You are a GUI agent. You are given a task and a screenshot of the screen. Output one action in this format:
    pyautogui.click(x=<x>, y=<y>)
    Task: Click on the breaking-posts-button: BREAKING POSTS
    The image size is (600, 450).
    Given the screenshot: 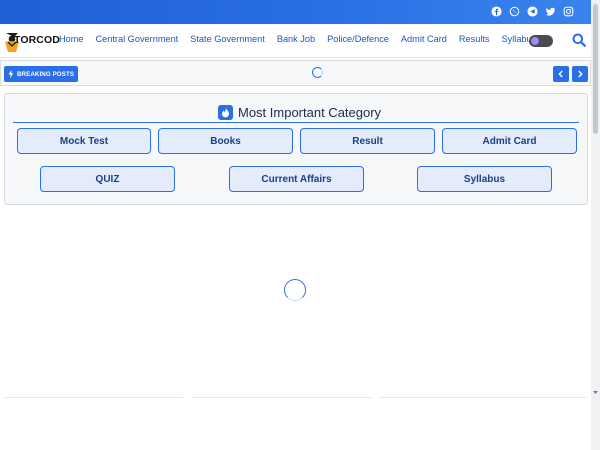 What is the action you would take?
    pyautogui.click(x=41, y=74)
    